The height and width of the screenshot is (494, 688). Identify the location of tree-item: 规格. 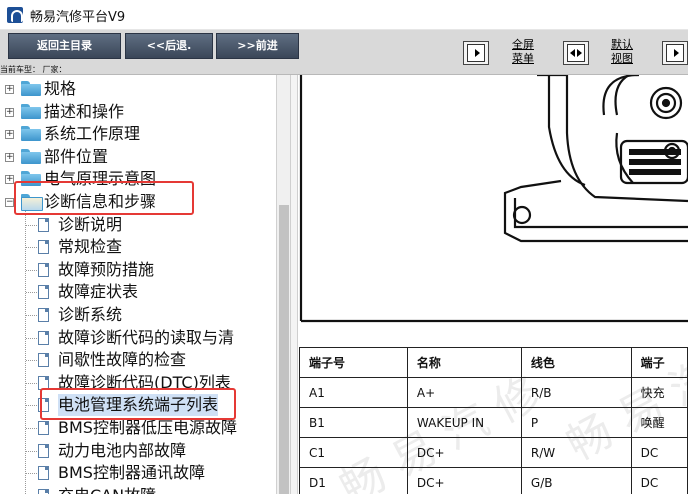
(60, 89).